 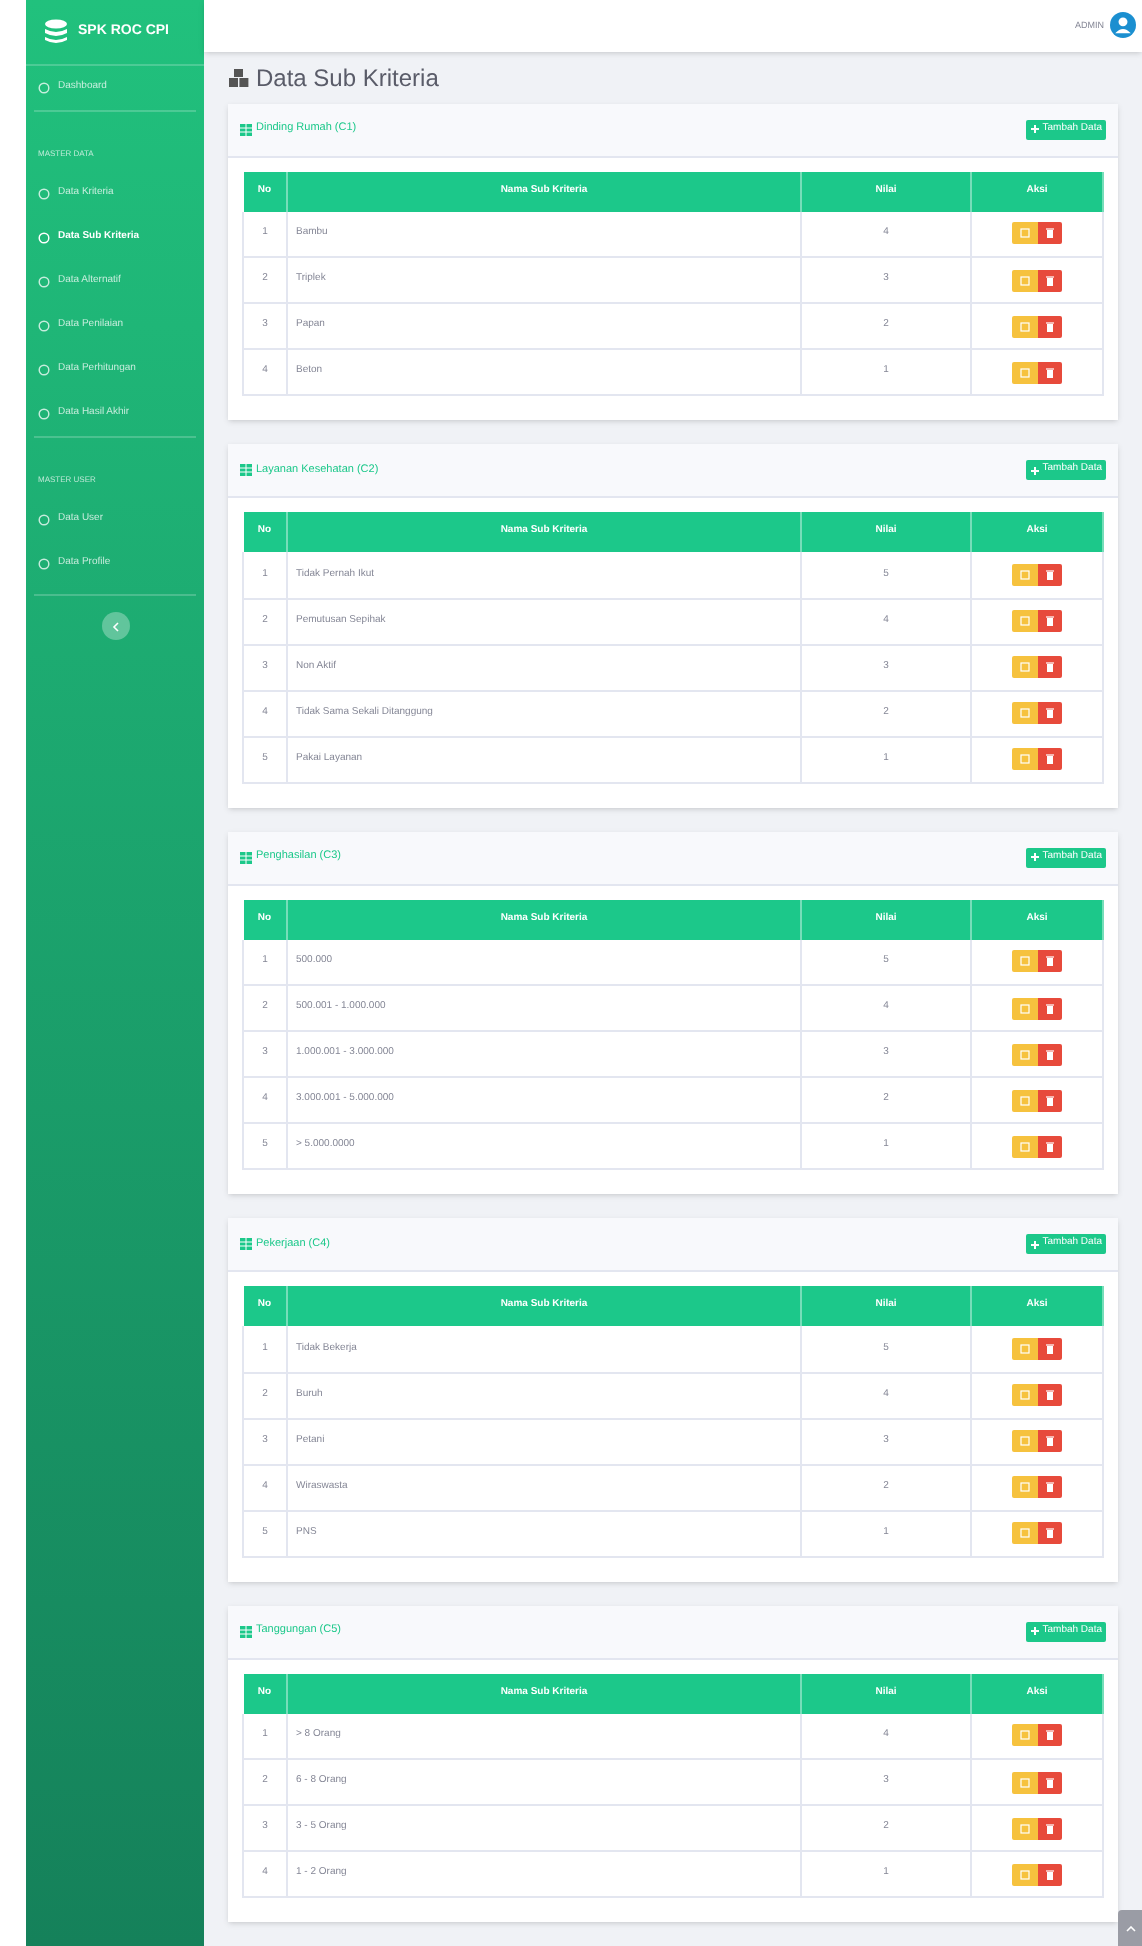 I want to click on chevron-left-icon, so click(x=115, y=626).